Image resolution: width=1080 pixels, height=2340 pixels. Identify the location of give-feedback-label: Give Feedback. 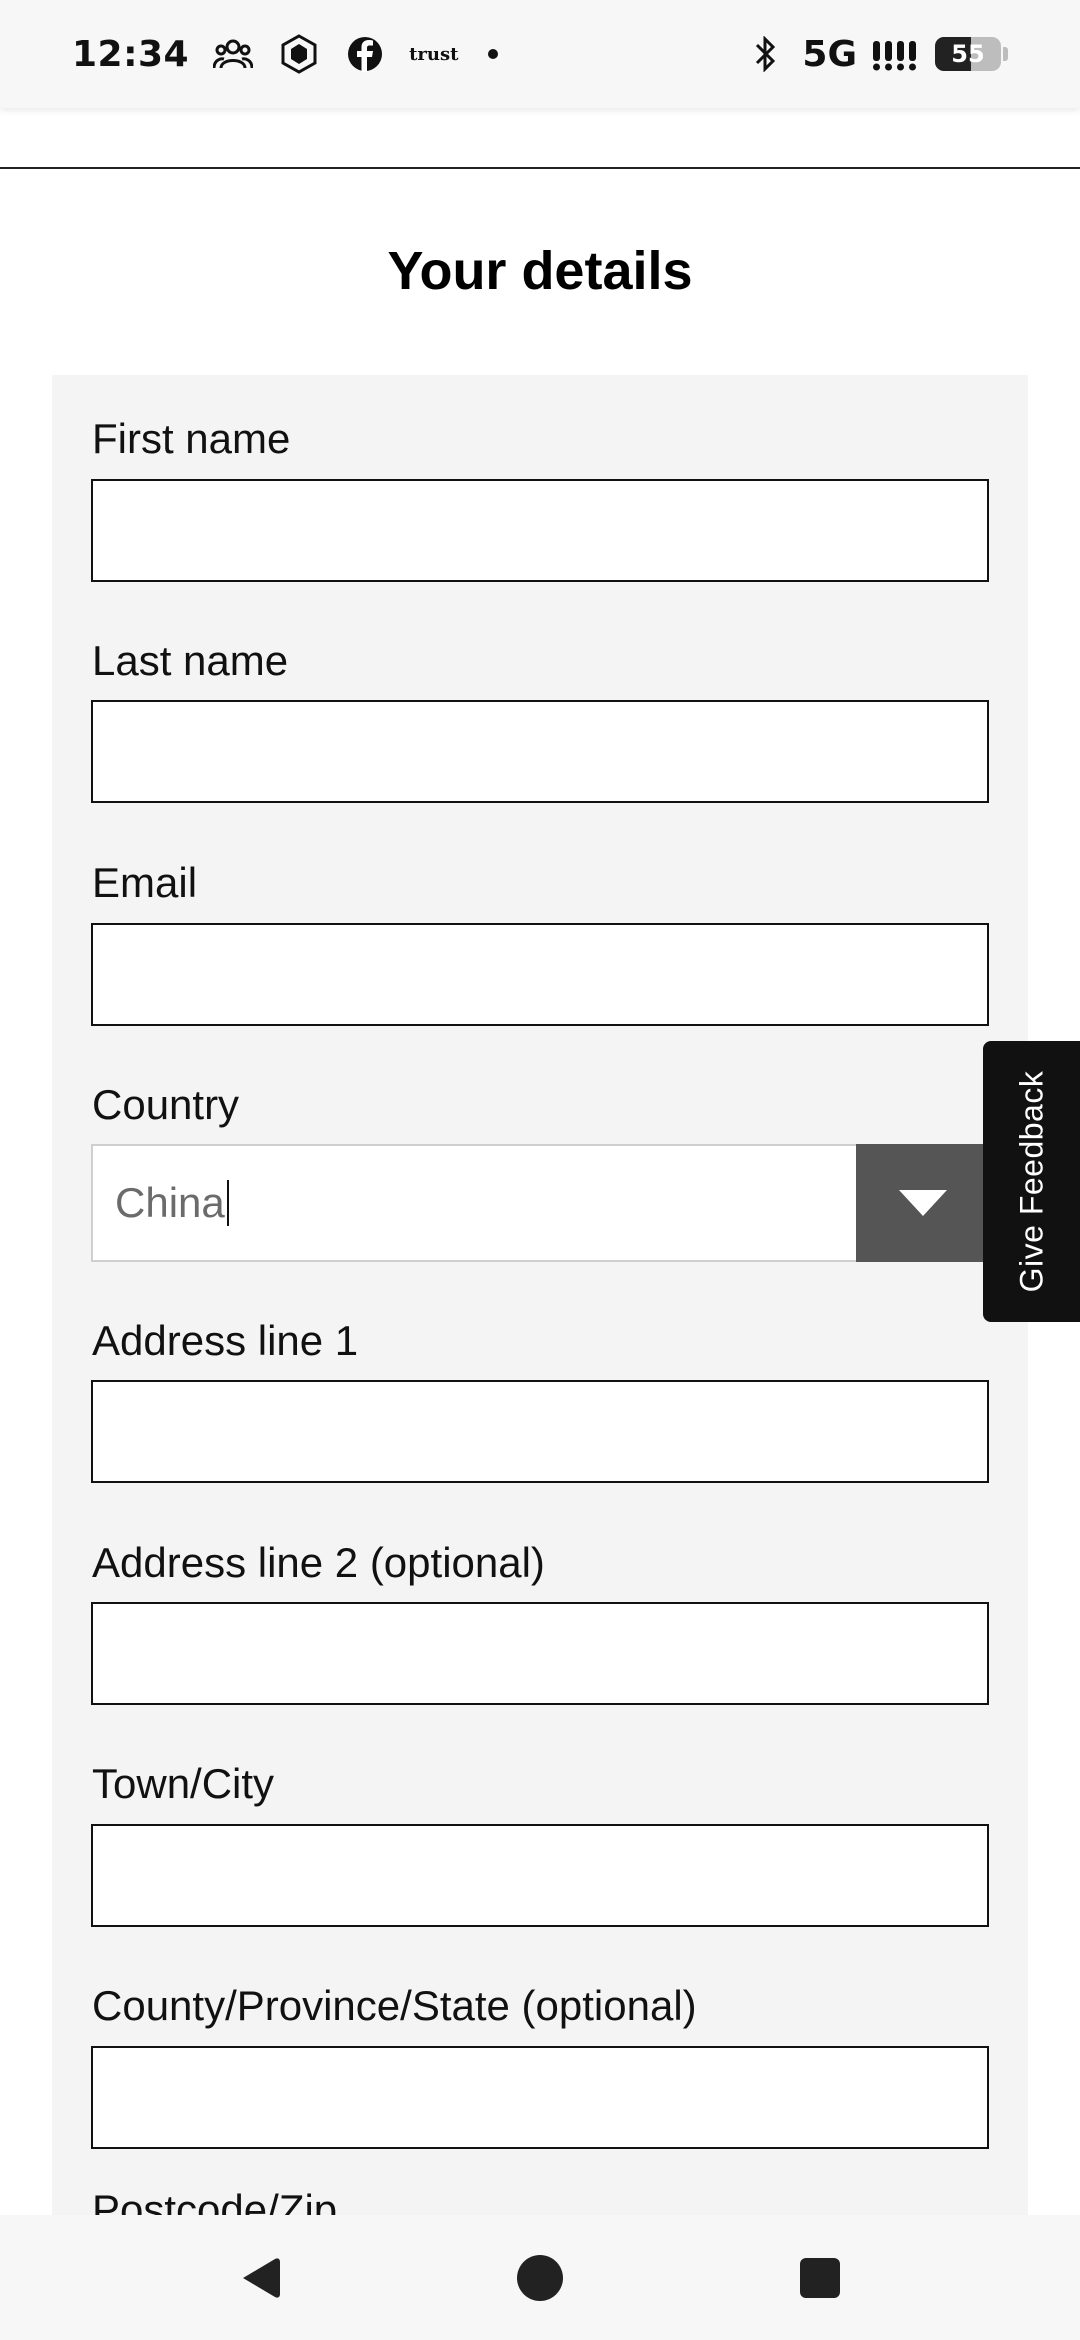
(1031, 1181).